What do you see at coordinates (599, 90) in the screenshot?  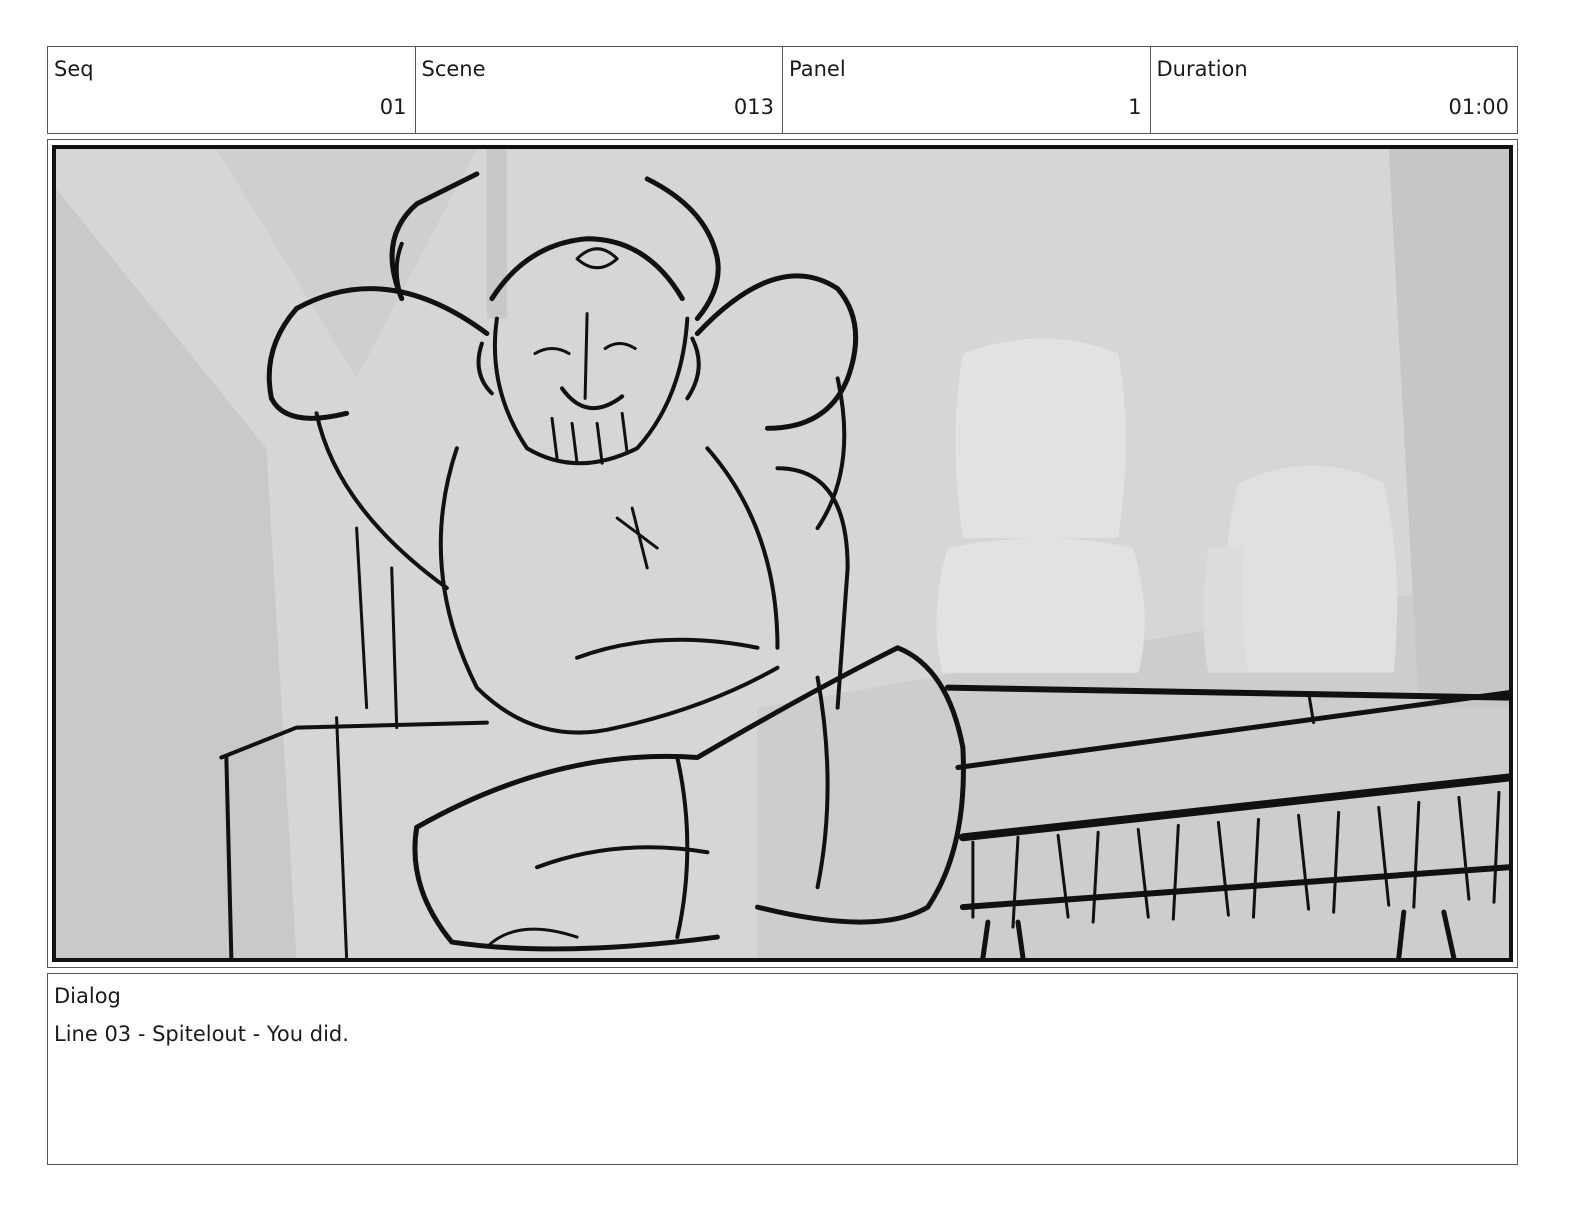 I see `scene-field: Scene 013` at bounding box center [599, 90].